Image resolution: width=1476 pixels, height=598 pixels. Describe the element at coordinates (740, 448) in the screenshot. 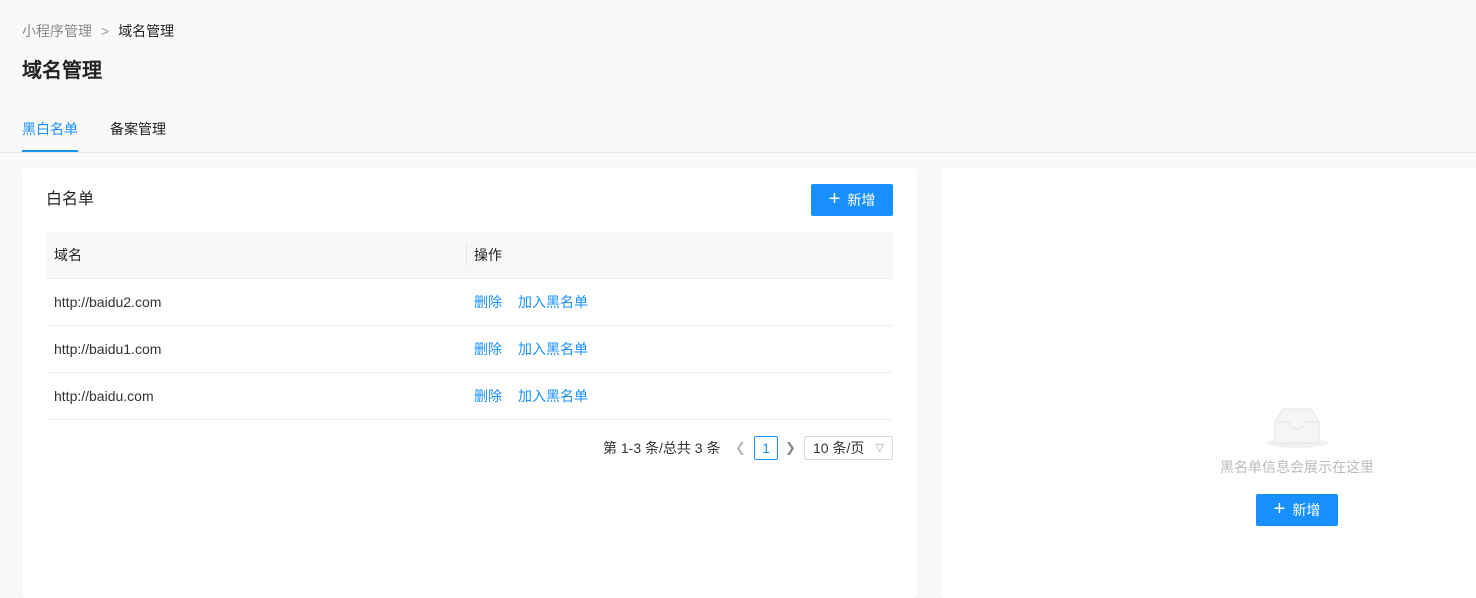

I see `chevron-left-icon: ❮` at that location.